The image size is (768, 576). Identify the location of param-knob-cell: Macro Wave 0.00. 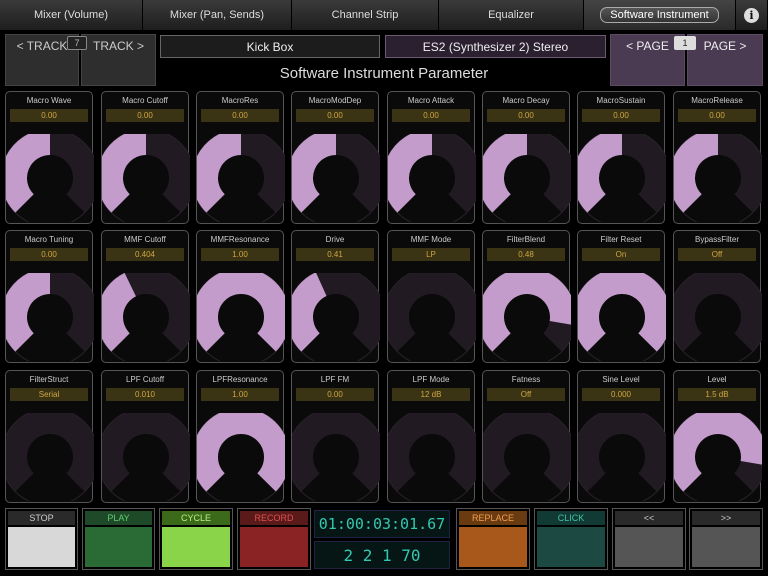
(49, 157).